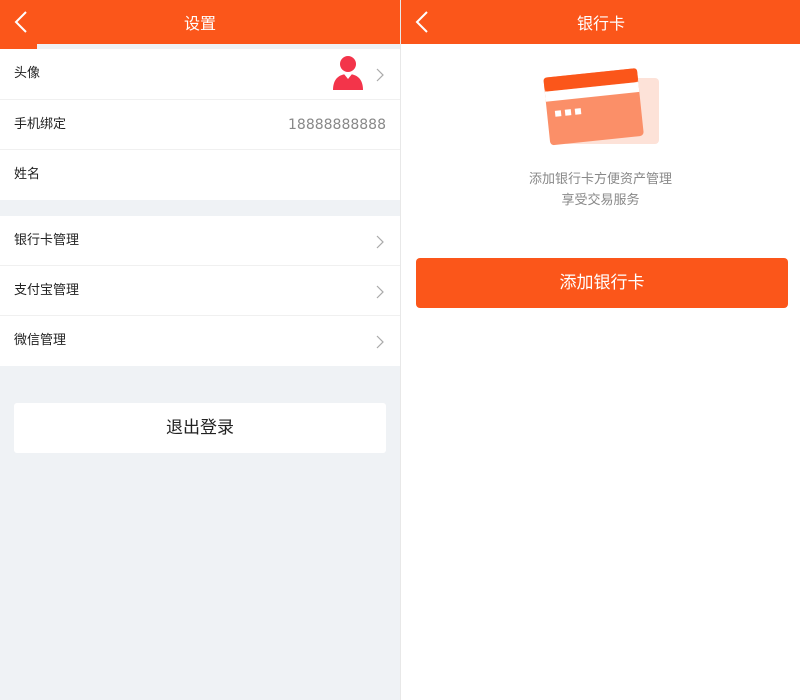 This screenshot has width=800, height=700. What do you see at coordinates (600, 200) in the screenshot?
I see `empty-hint-line2: 享受交易服务` at bounding box center [600, 200].